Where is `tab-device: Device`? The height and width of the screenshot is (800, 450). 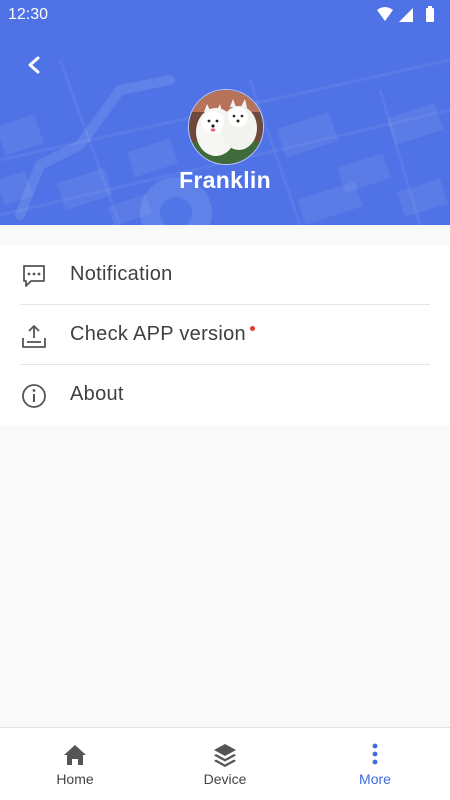 tab-device: Device is located at coordinates (225, 764).